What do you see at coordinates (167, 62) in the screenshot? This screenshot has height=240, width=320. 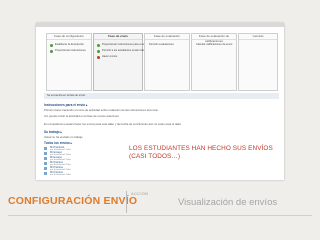 I see `phase-assessment: Fase de evaluación Permitir evaluaciones` at bounding box center [167, 62].